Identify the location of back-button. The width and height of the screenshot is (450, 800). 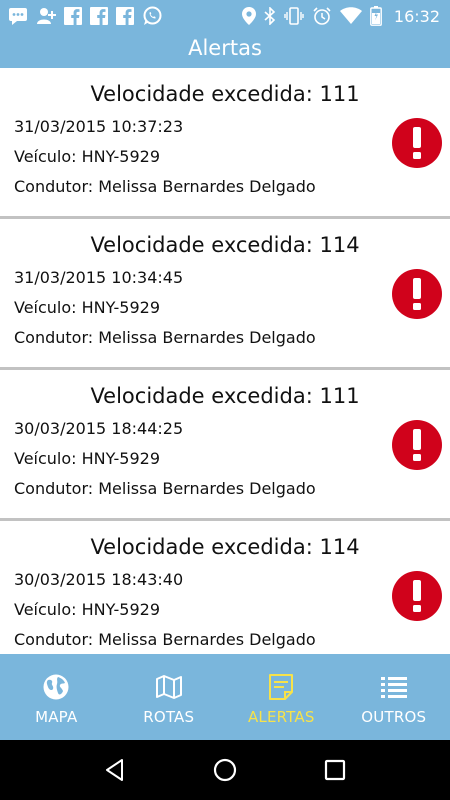
(115, 770).